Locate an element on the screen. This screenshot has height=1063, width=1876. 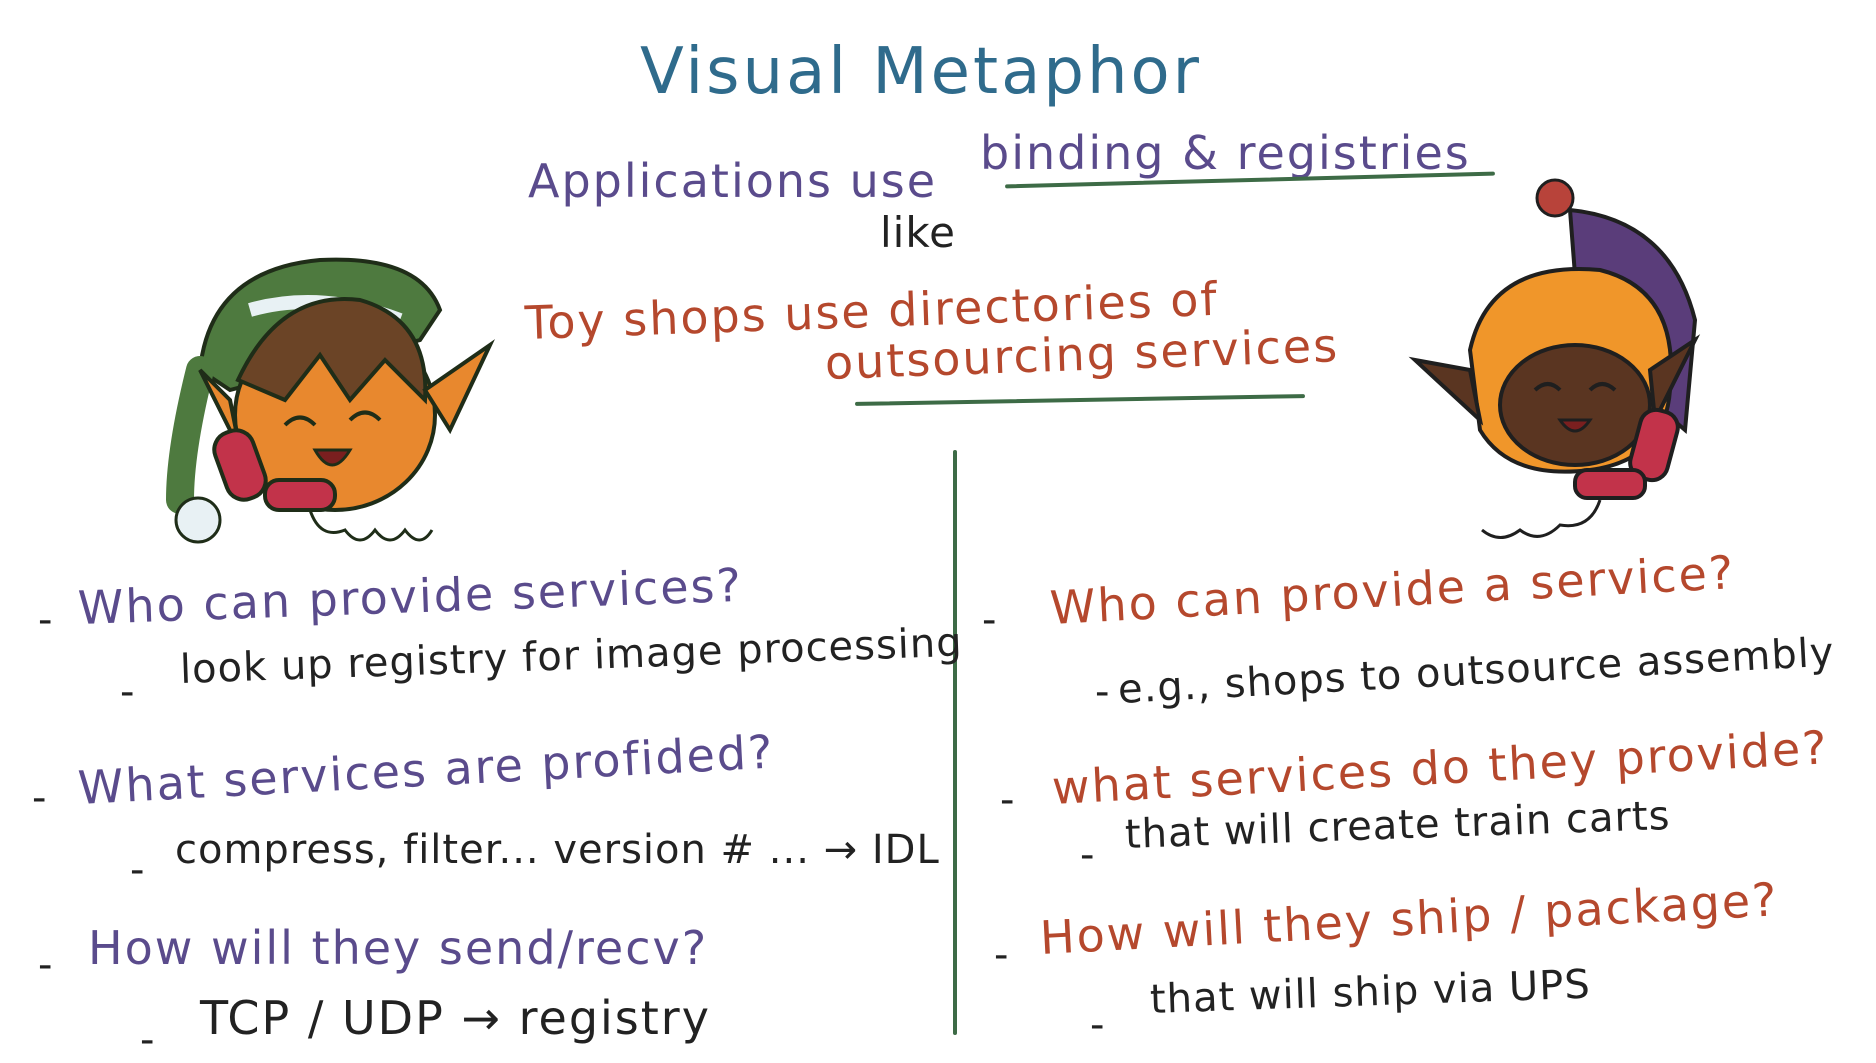
left-q1-question: Who can provide services? is located at coordinates (410, 596).